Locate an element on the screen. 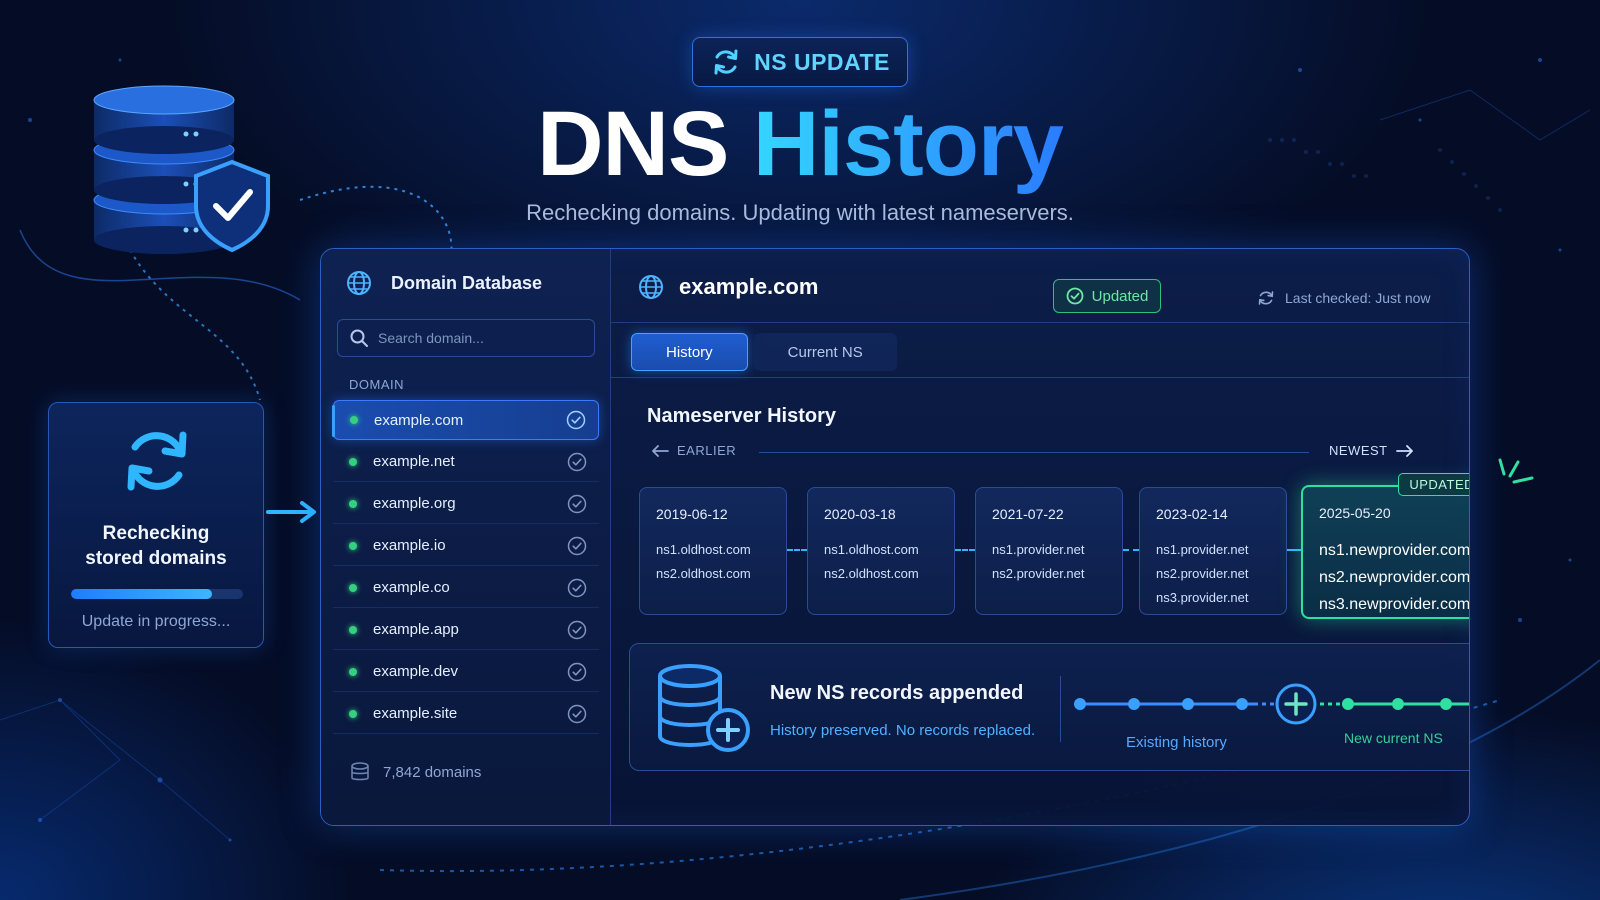  append-flow-diagram is located at coordinates (1271, 704).